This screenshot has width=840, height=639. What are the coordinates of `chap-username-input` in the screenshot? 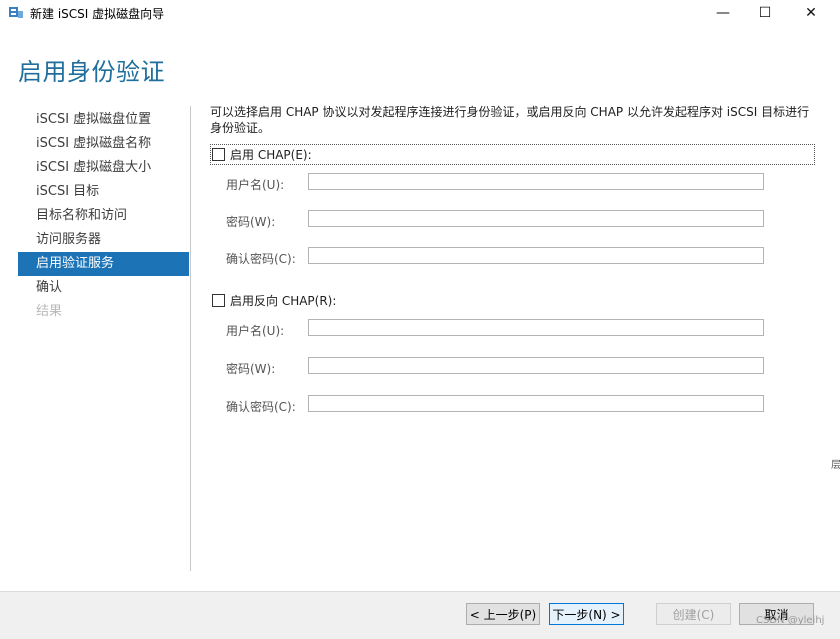 It's located at (536, 181).